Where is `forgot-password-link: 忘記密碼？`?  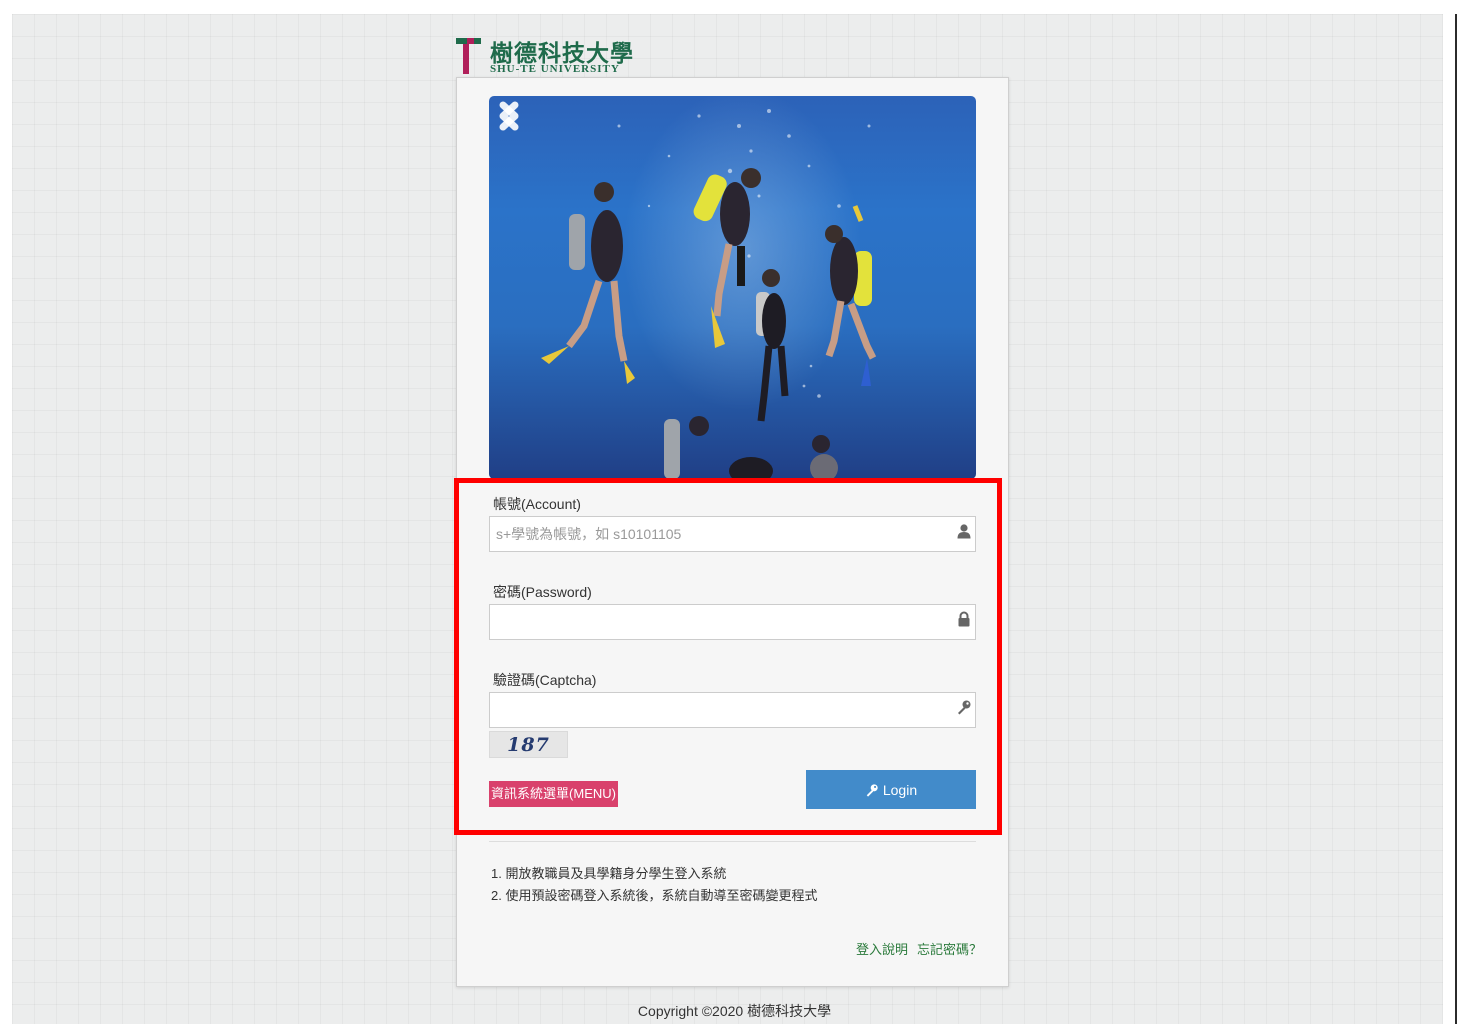
forgot-password-link: 忘記密碼？ is located at coordinates (949, 948).